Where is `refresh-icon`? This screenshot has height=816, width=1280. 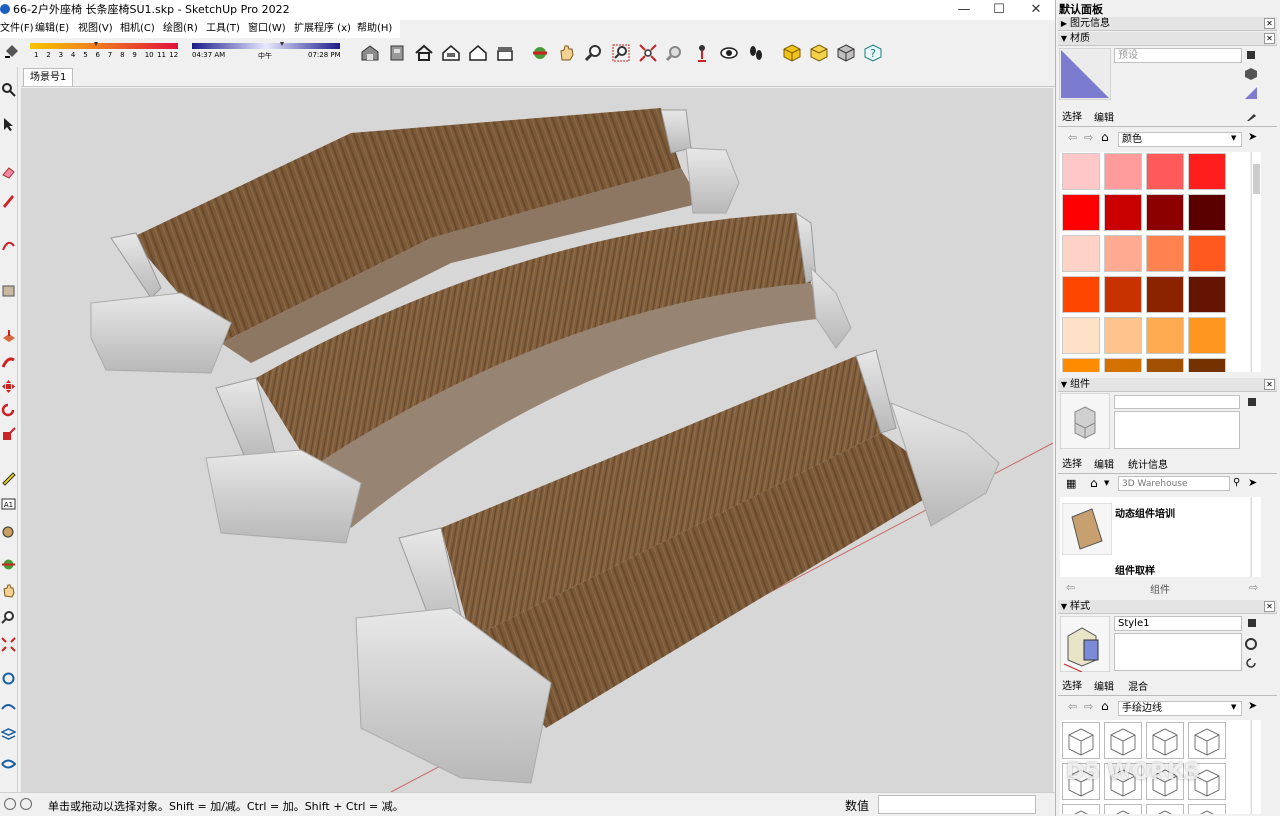 refresh-icon is located at coordinates (1251, 663).